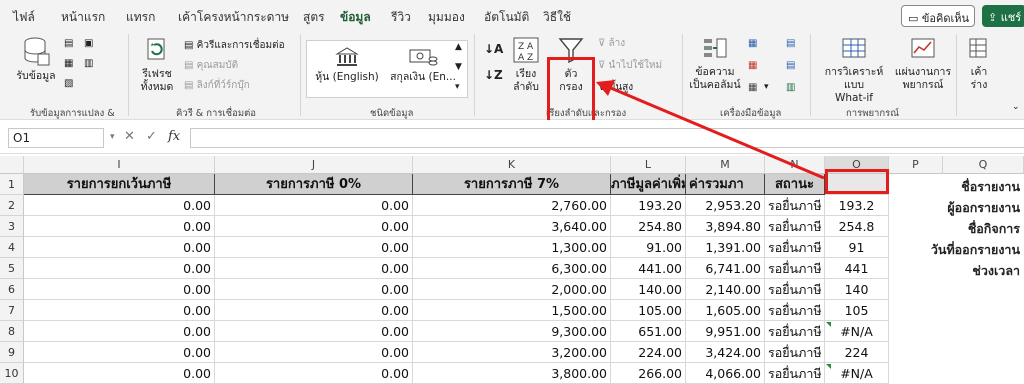  What do you see at coordinates (314, 373) in the screenshot?
I see `cell-zero-rate: 0.00` at bounding box center [314, 373].